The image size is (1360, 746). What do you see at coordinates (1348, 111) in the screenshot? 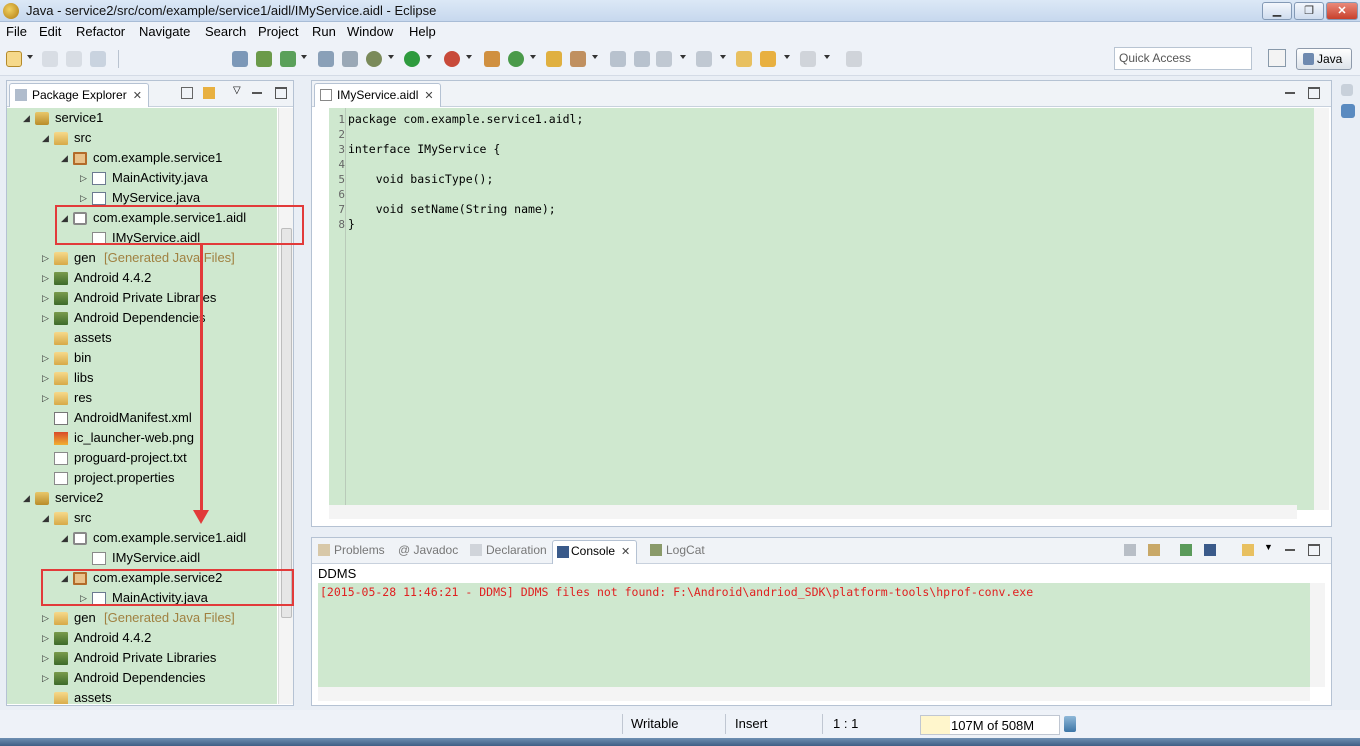
I see `outline-view-icon` at bounding box center [1348, 111].